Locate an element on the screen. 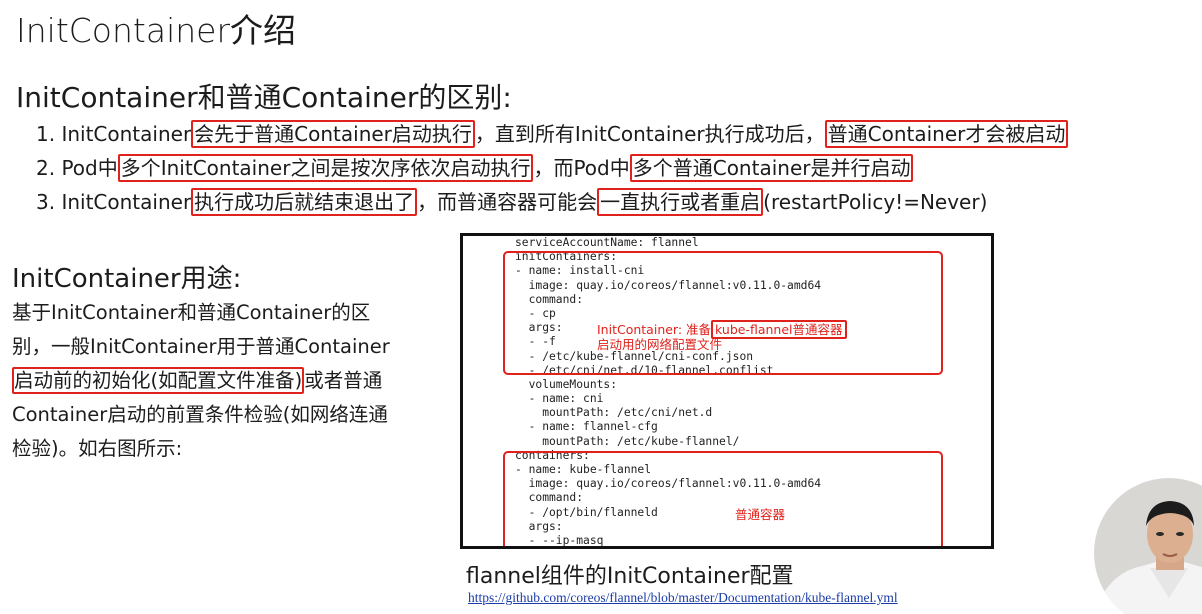  slide-title: InitContainer介绍 is located at coordinates (156, 30).